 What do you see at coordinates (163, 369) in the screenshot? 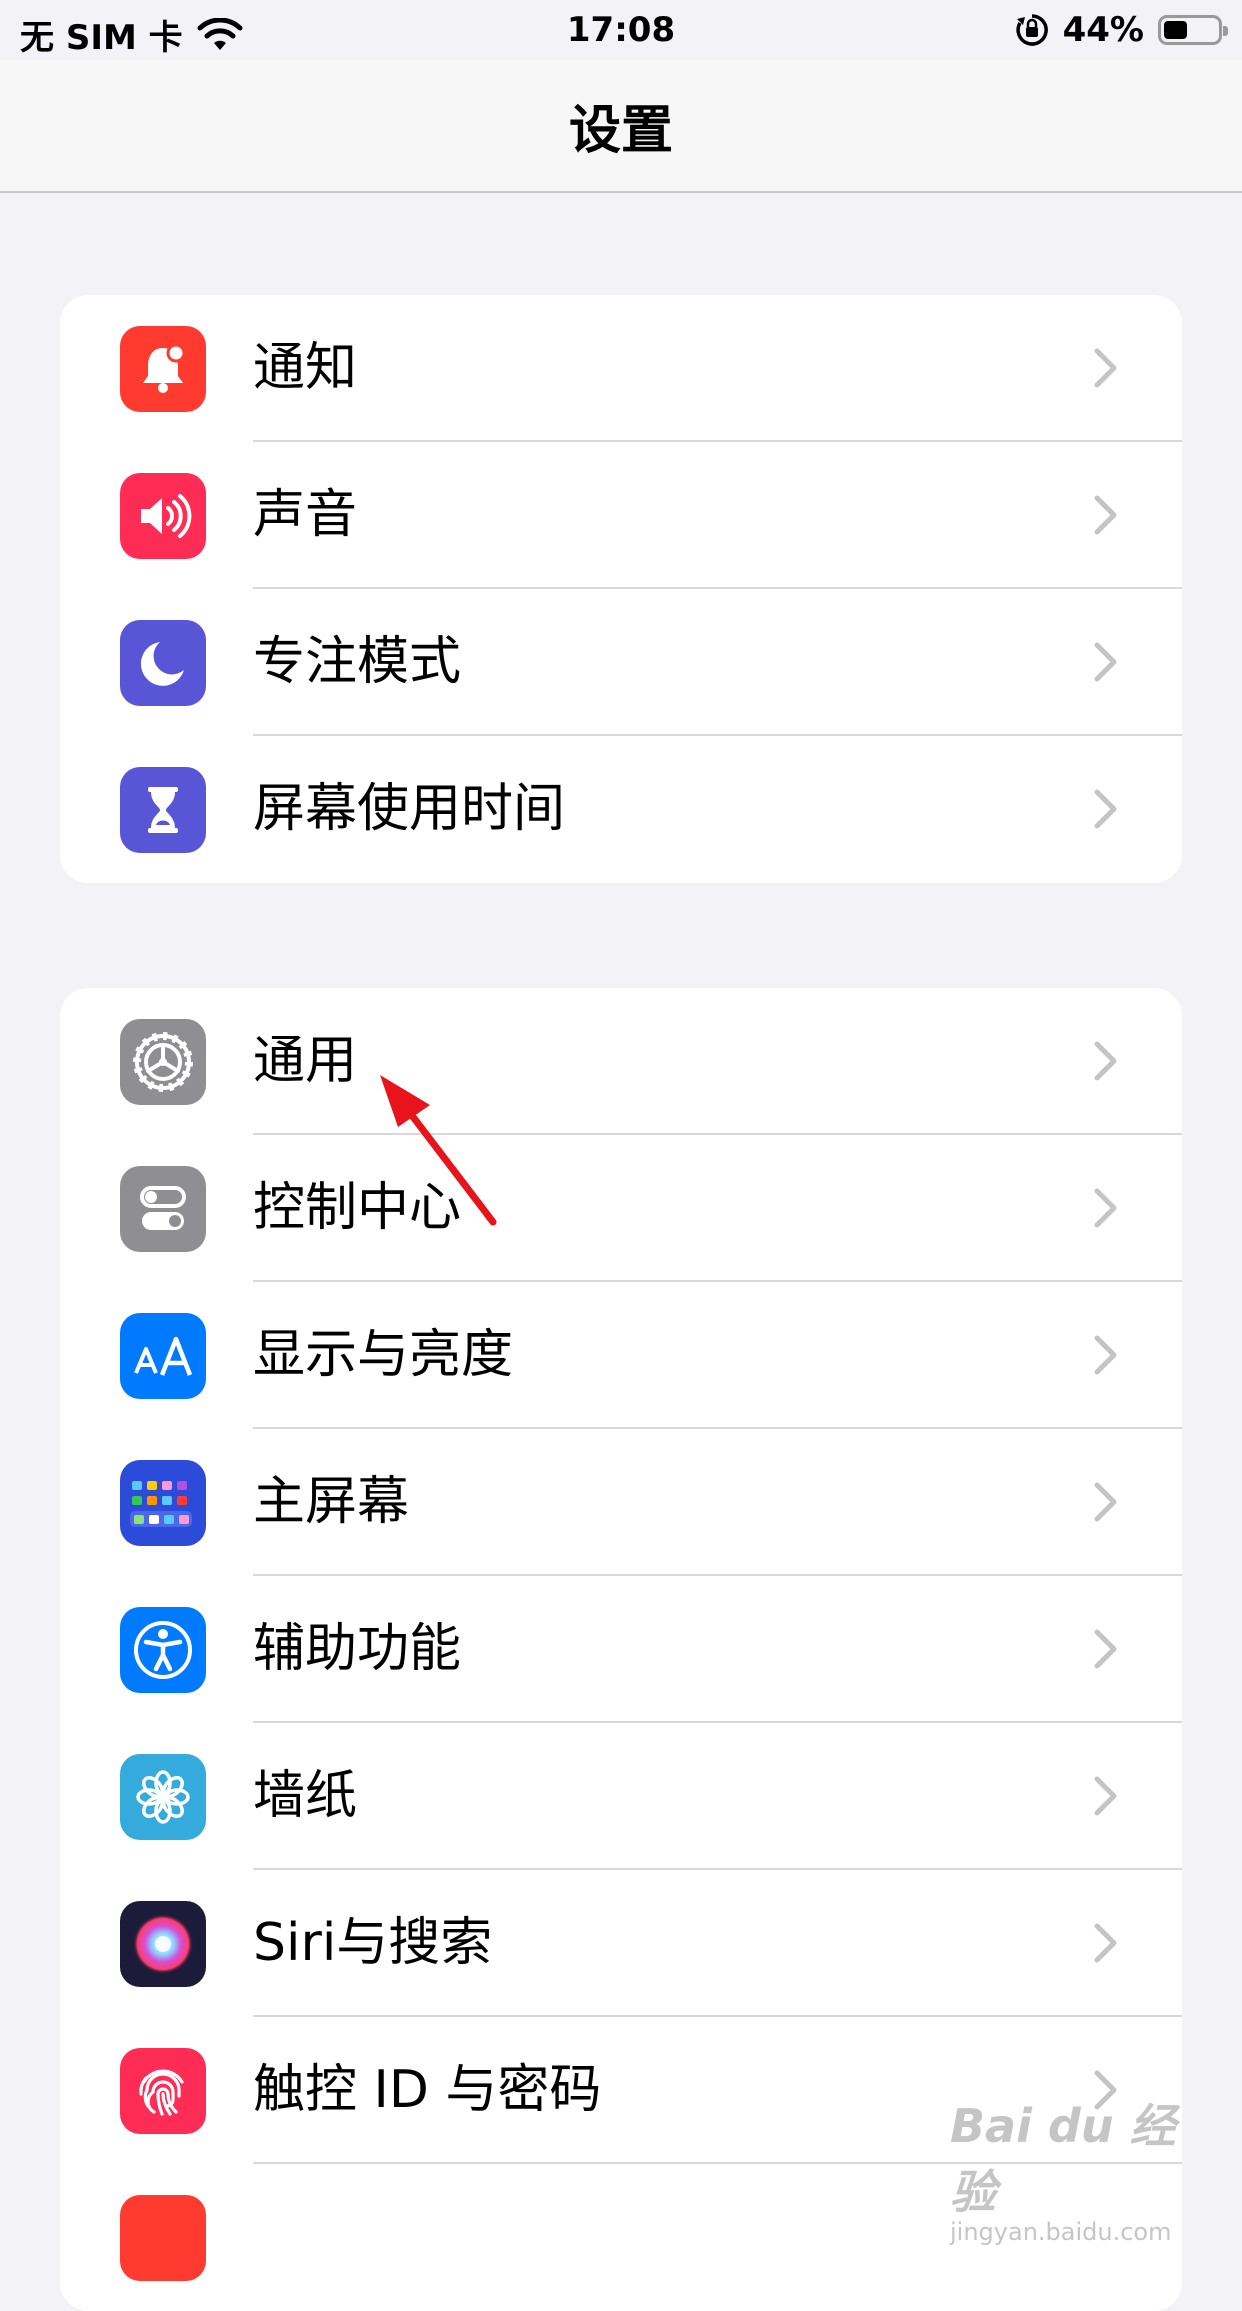
I see `bell-icon` at bounding box center [163, 369].